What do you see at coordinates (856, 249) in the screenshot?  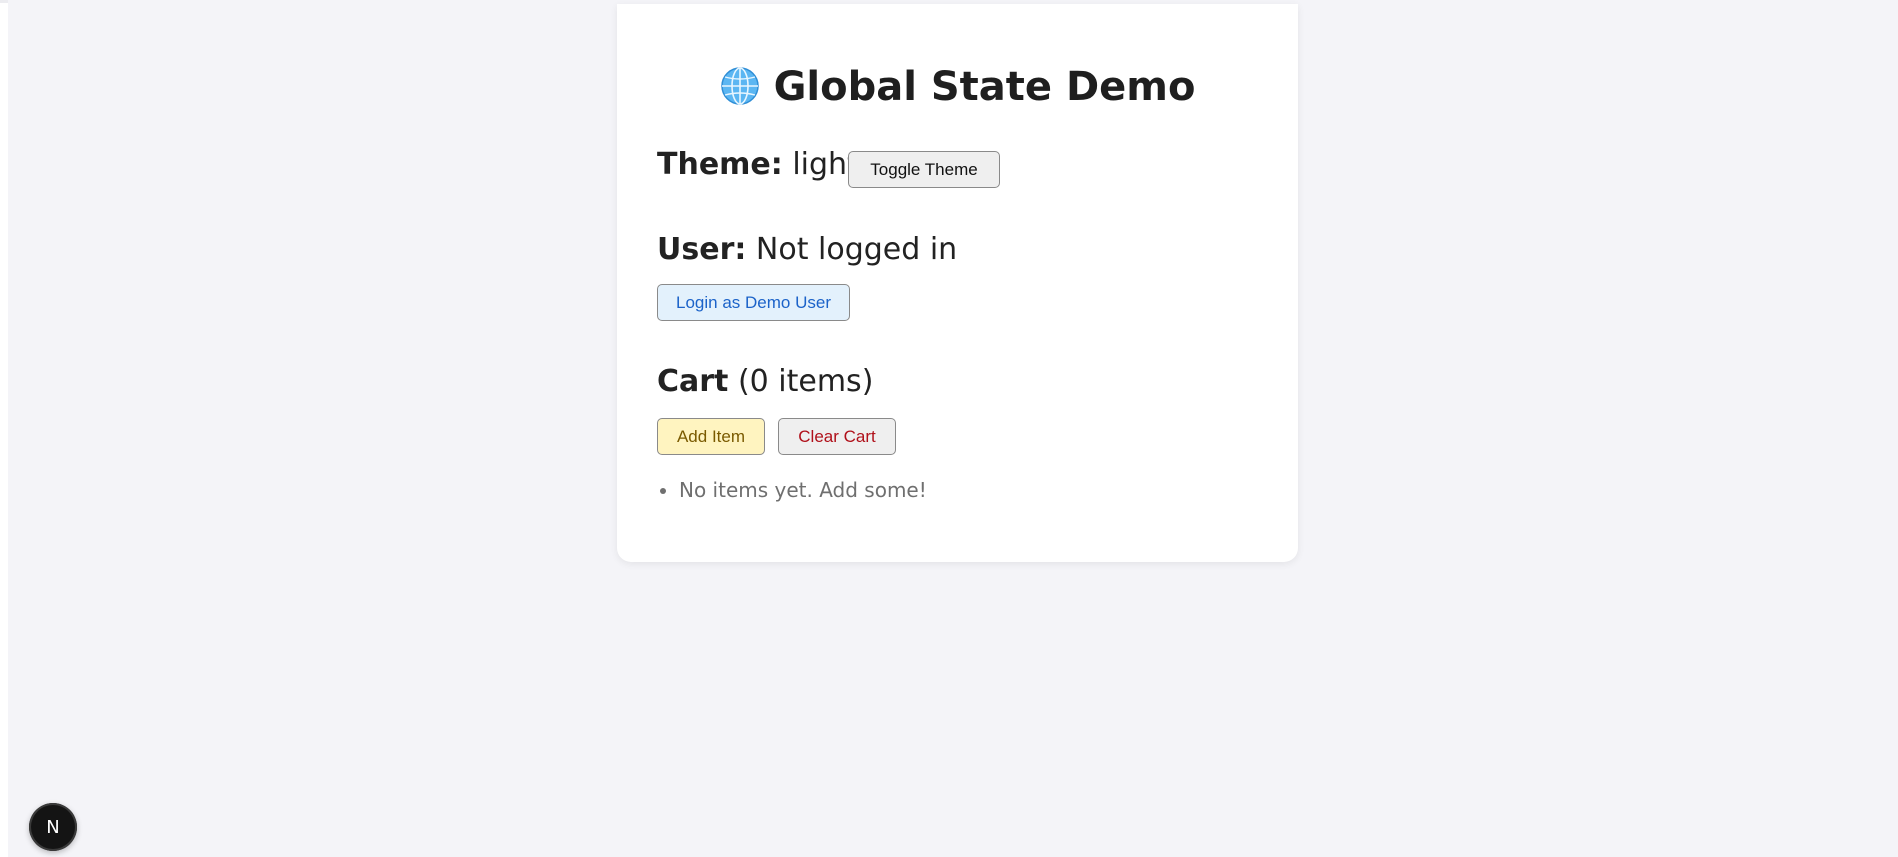 I see `user-value: Not logged in` at bounding box center [856, 249].